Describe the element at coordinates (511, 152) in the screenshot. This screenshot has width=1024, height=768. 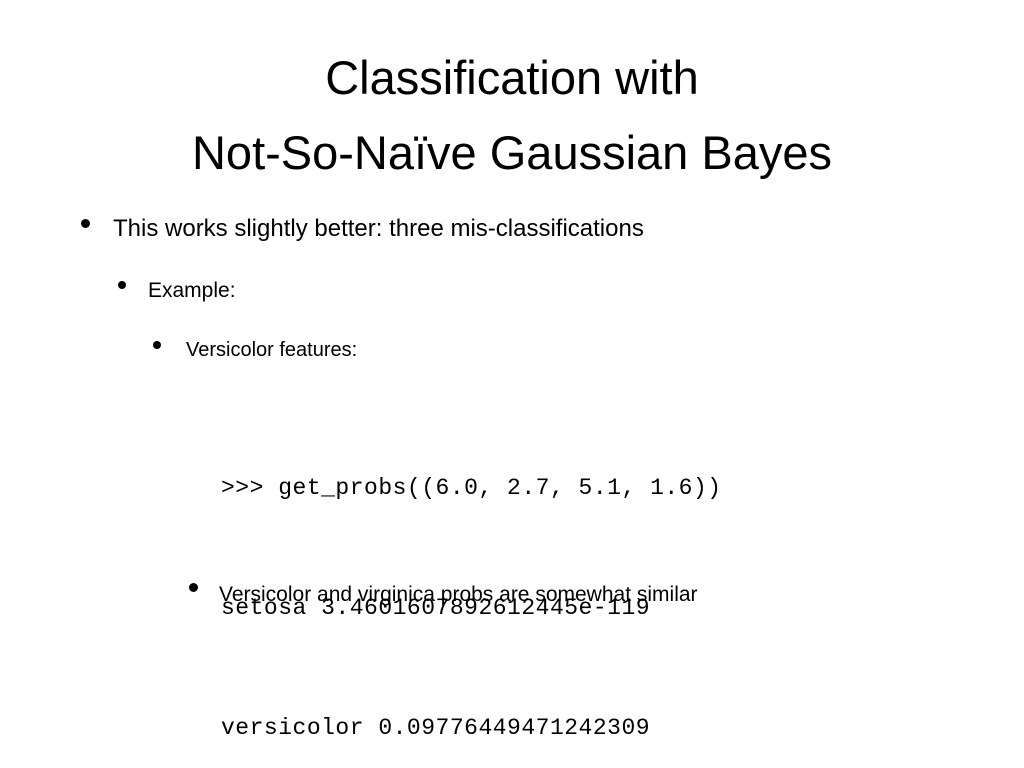
I see `slide-title-line-2: Not-So-Naïve Gaussian Bayes` at that location.